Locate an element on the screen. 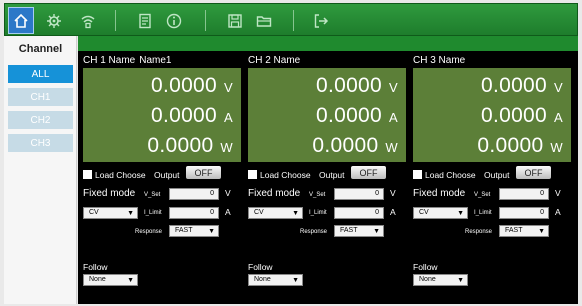 The width and height of the screenshot is (582, 306). info-button is located at coordinates (174, 20).